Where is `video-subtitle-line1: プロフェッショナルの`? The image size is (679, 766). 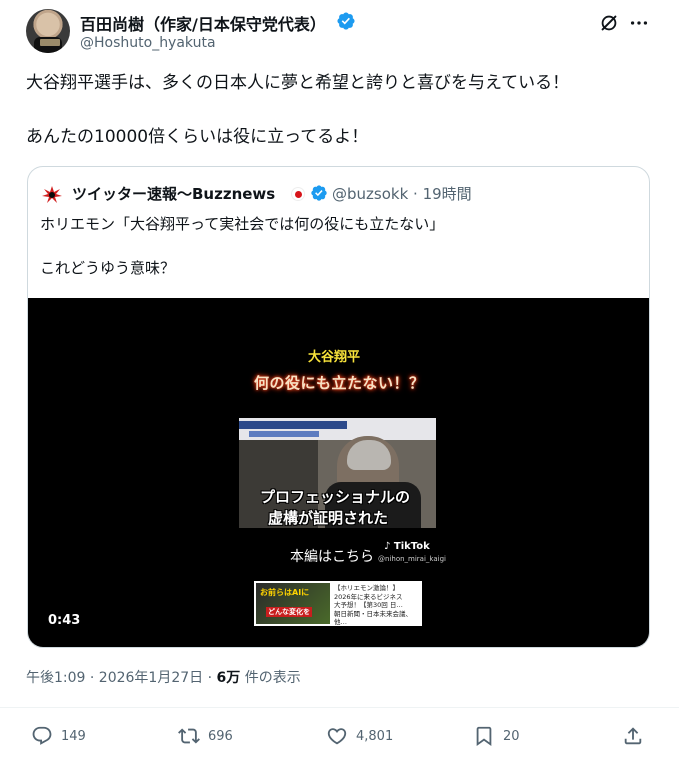 video-subtitle-line1: プロフェッショナルの is located at coordinates (335, 497).